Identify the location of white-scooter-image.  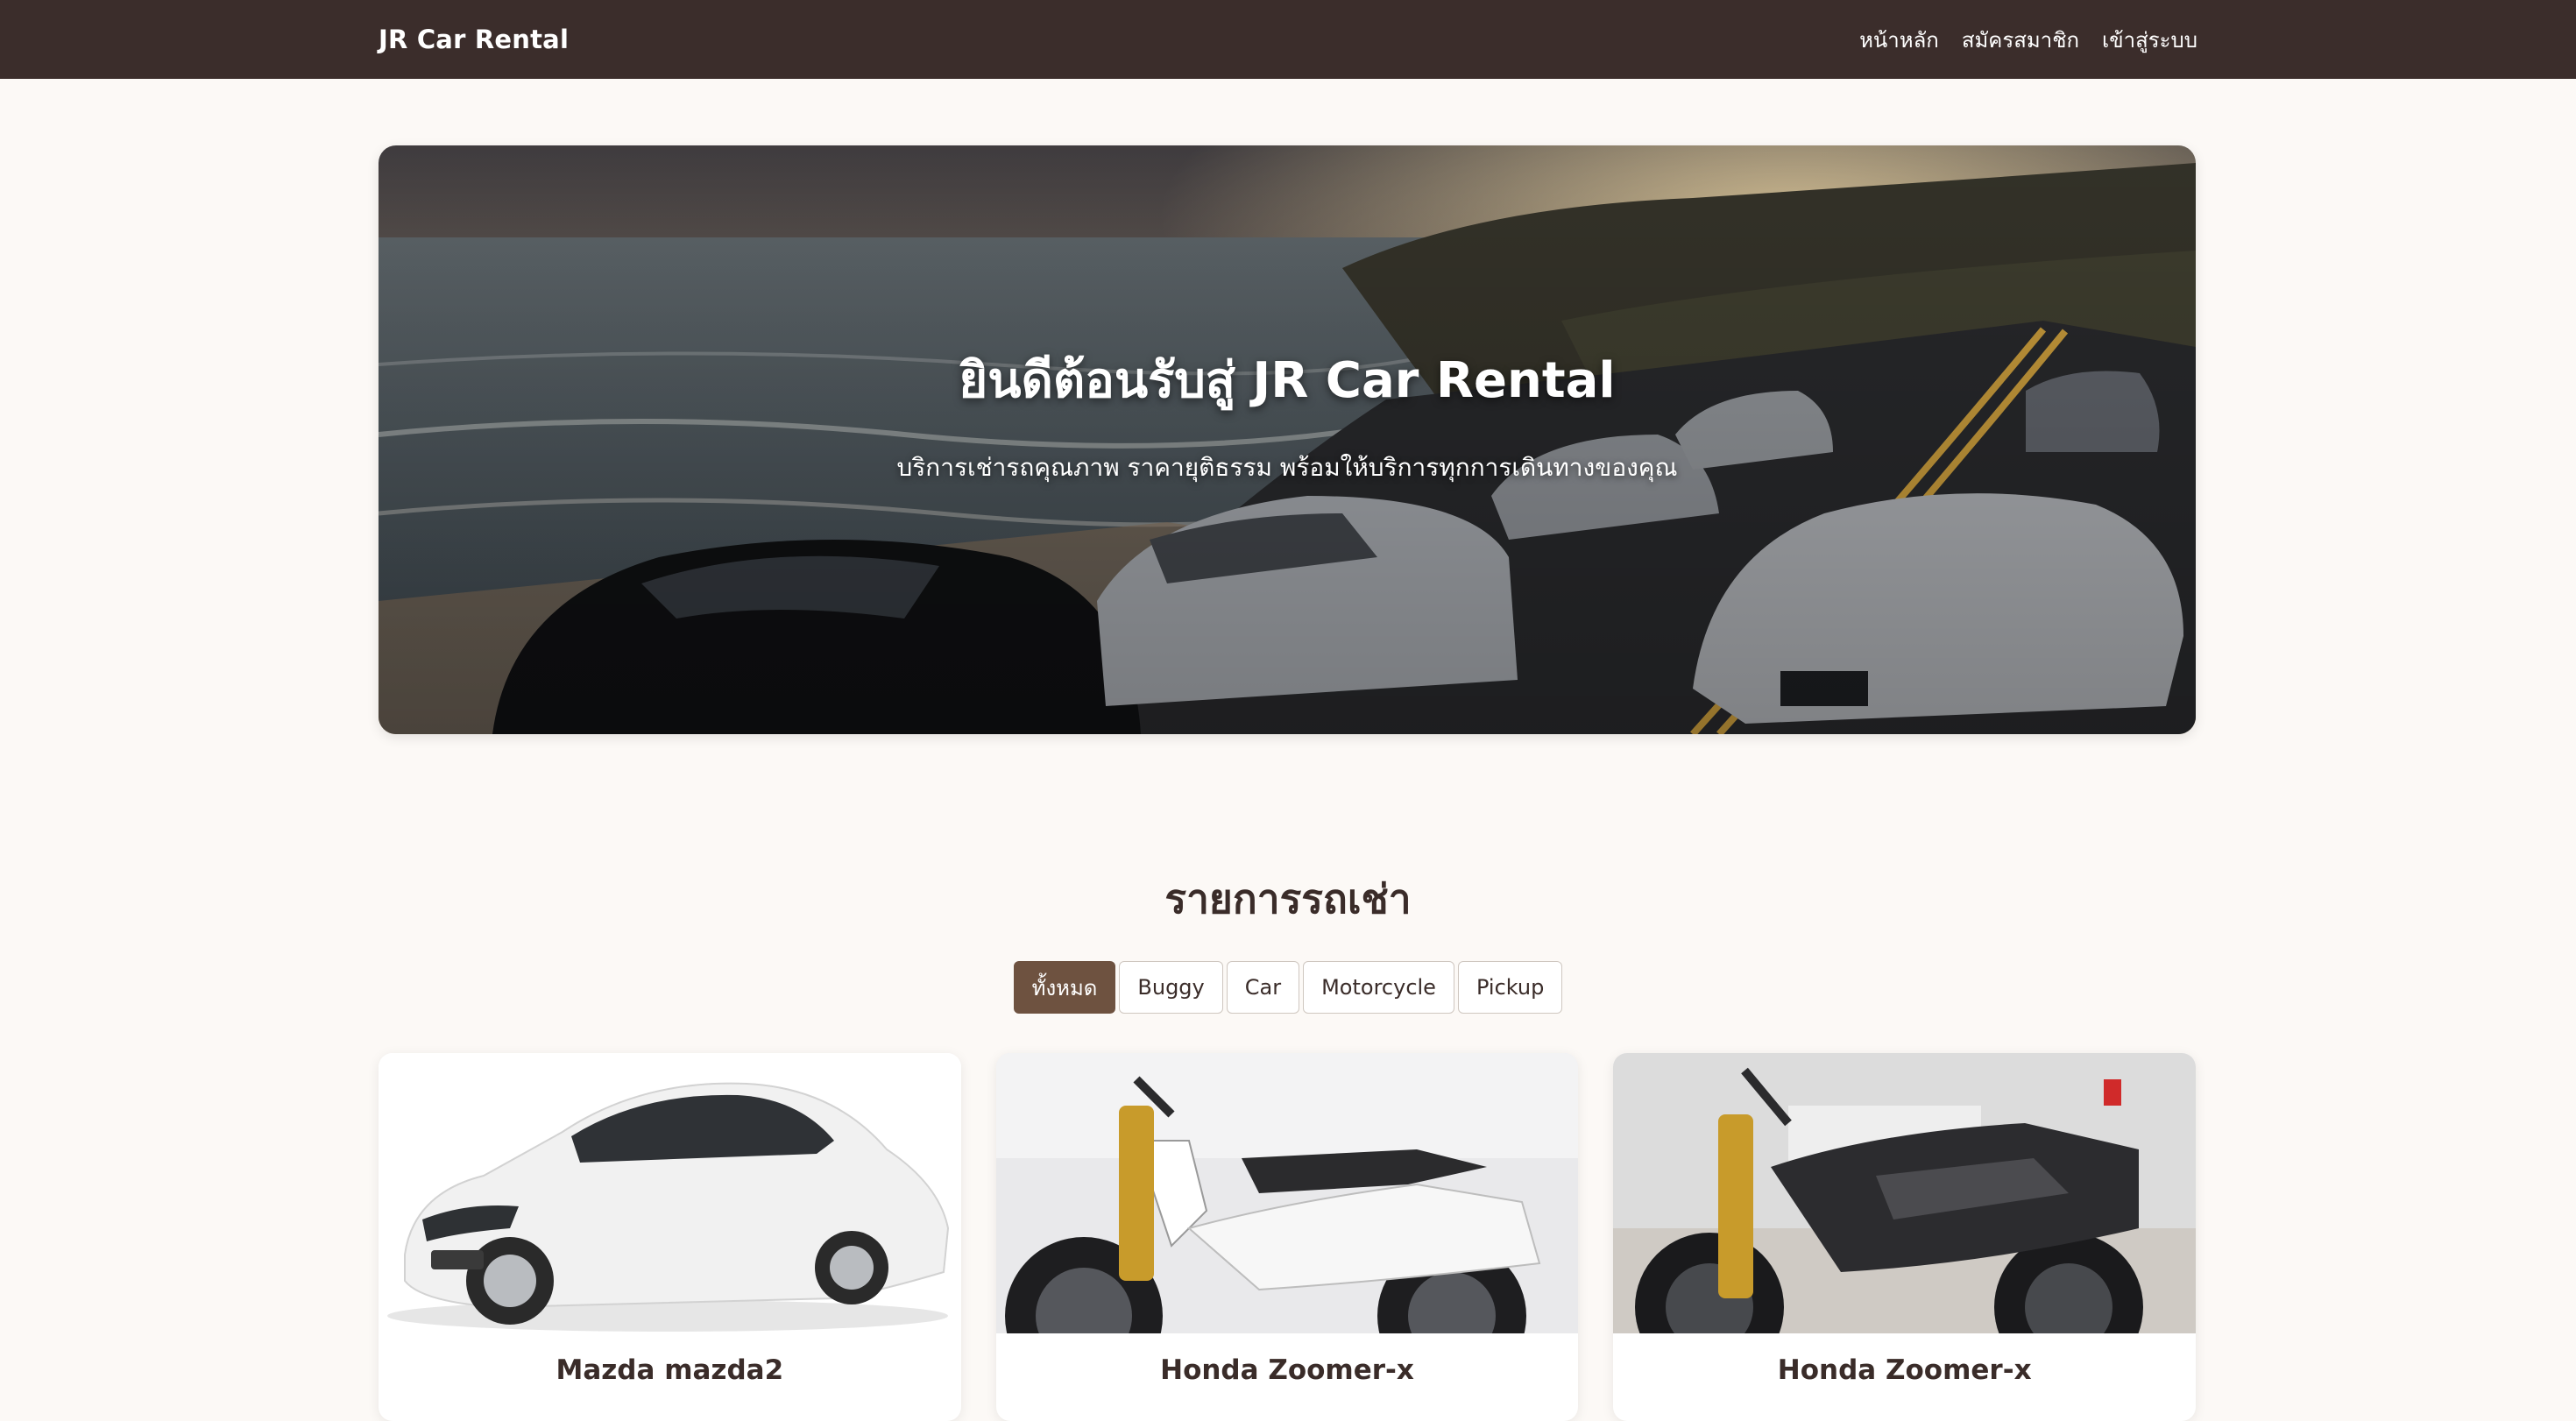
(1287, 1193).